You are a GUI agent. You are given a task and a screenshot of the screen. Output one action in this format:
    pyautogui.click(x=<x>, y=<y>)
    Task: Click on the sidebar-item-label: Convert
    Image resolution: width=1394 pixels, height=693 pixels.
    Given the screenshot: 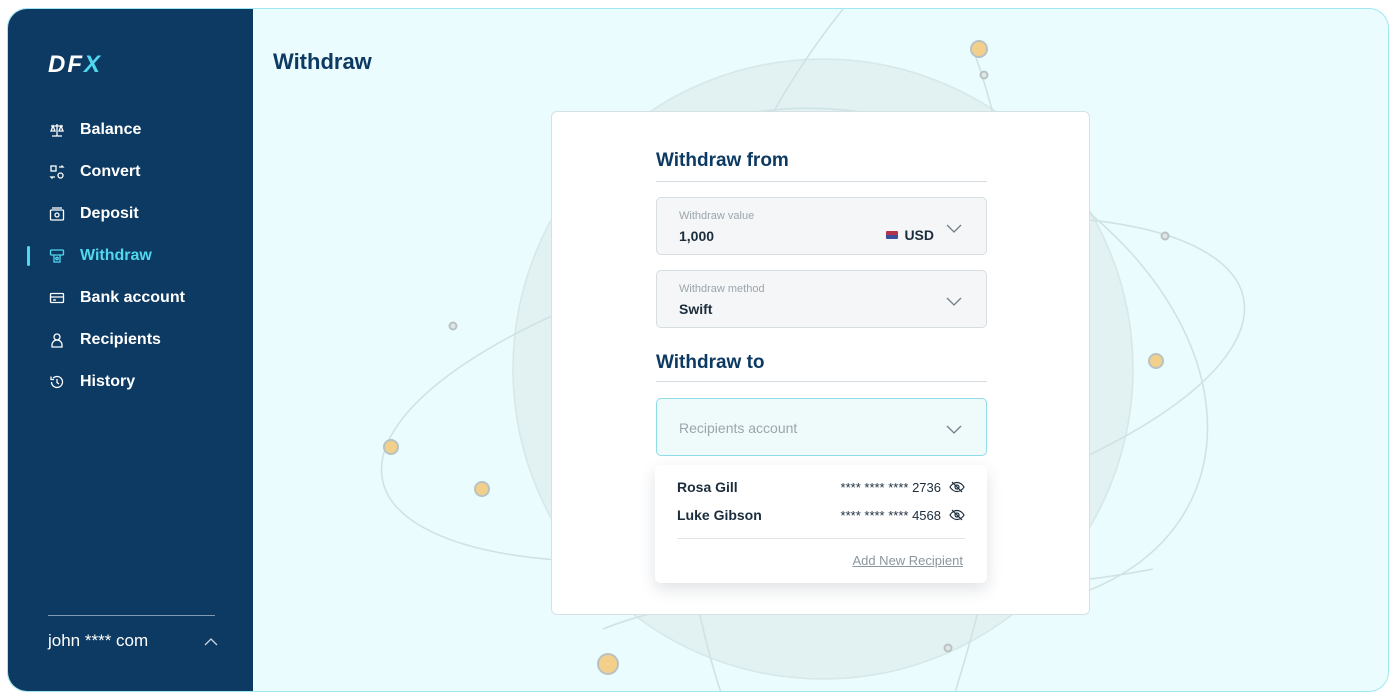 What is the action you would take?
    pyautogui.click(x=110, y=171)
    